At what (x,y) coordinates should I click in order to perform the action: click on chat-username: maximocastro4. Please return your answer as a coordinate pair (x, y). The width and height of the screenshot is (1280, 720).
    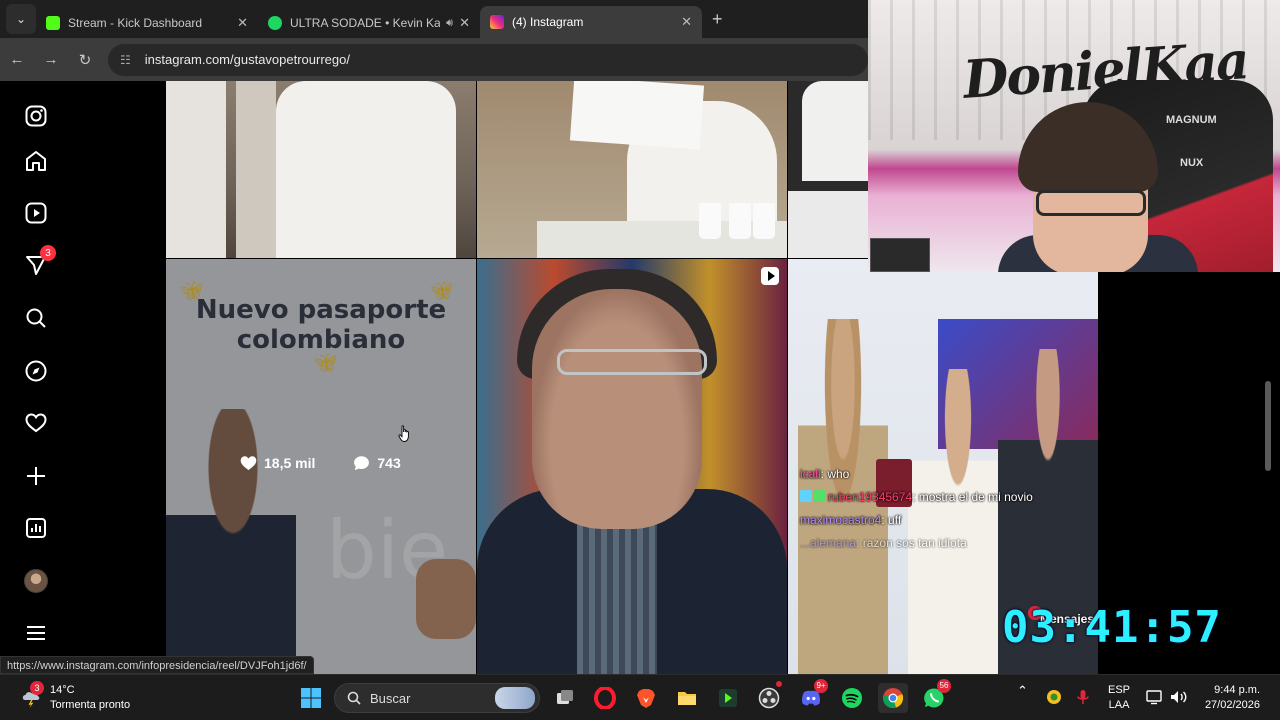
    Looking at the image, I should click on (841, 520).